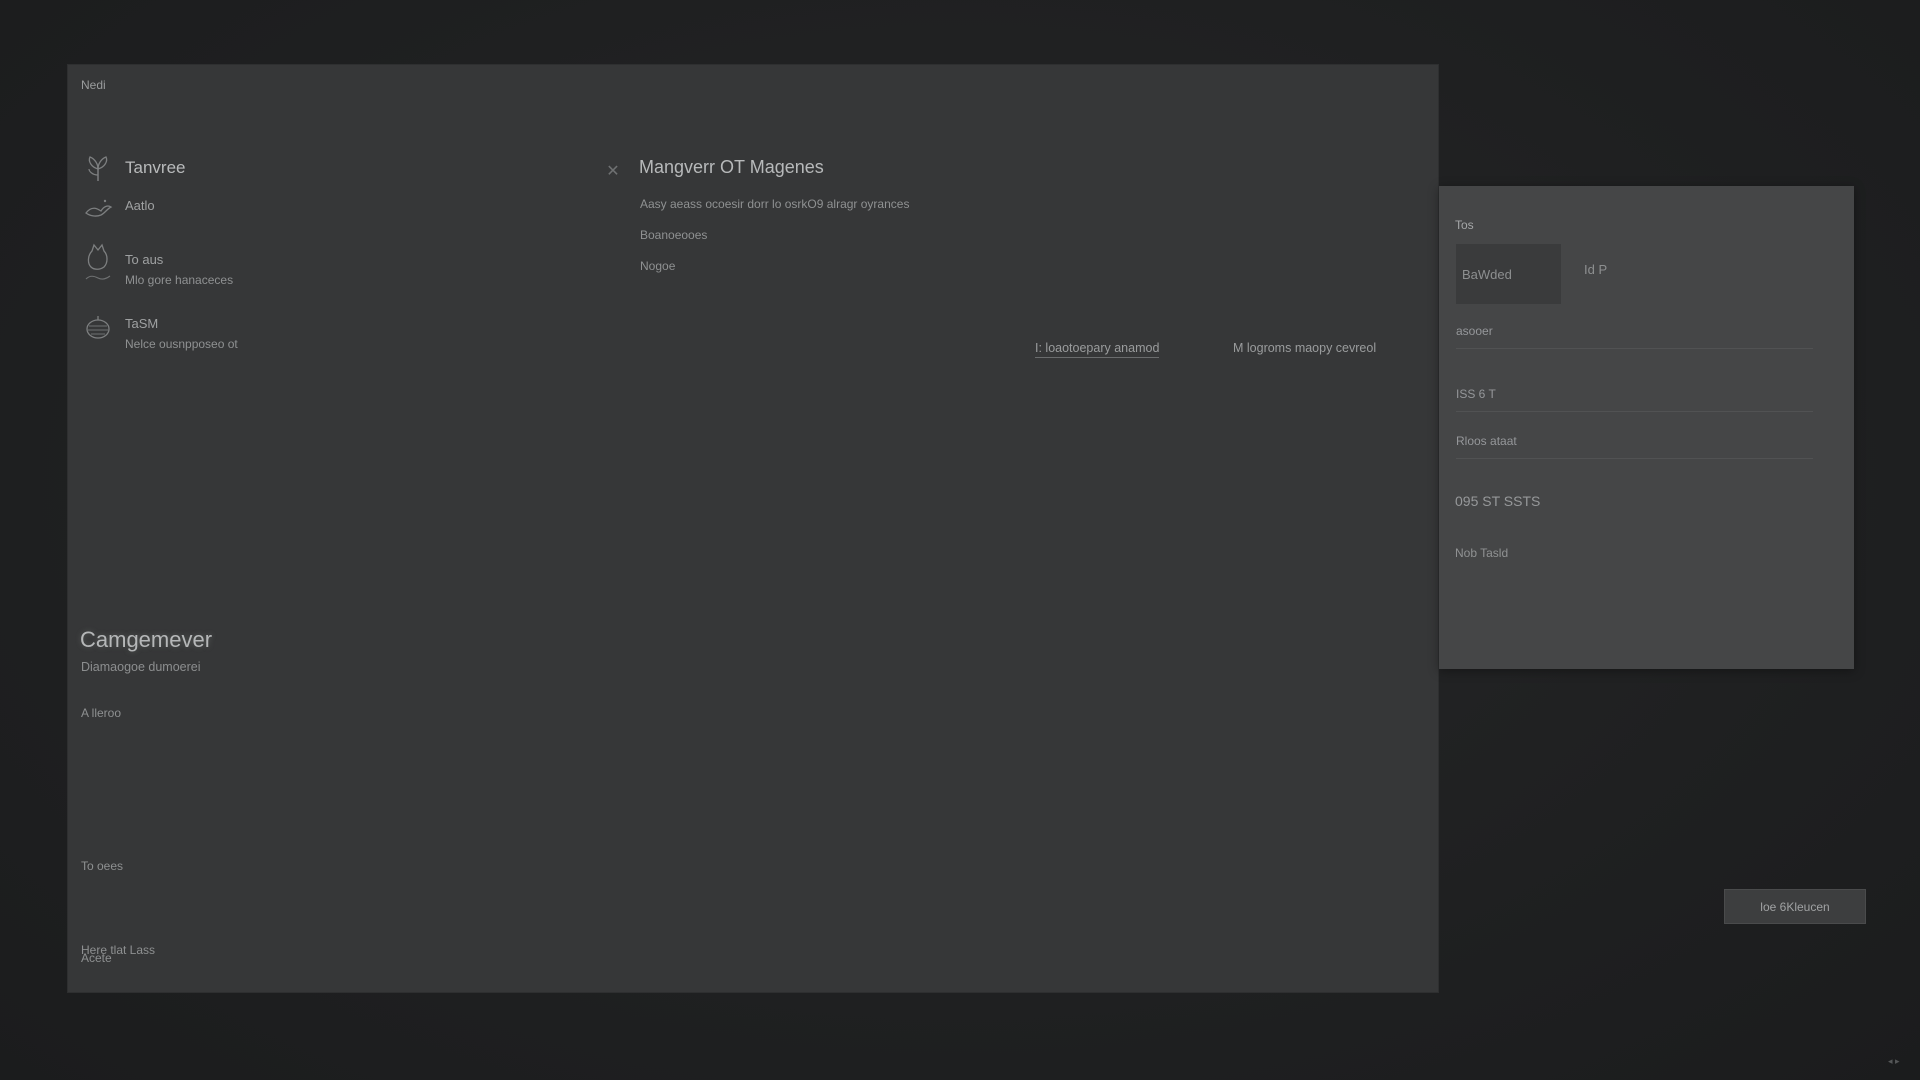 Image resolution: width=1920 pixels, height=1080 pixels. Describe the element at coordinates (118, 209) in the screenshot. I see `sidebar-item-aatlo: Aatlo` at that location.